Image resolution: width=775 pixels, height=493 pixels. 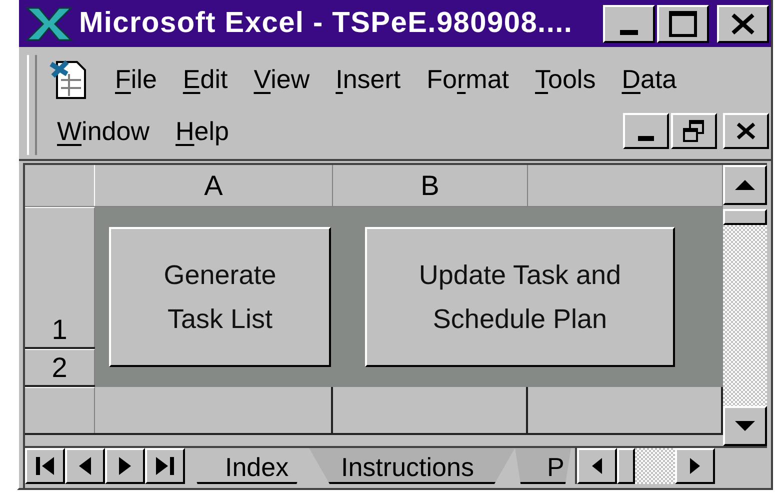 I want to click on column-header: B, so click(x=430, y=185).